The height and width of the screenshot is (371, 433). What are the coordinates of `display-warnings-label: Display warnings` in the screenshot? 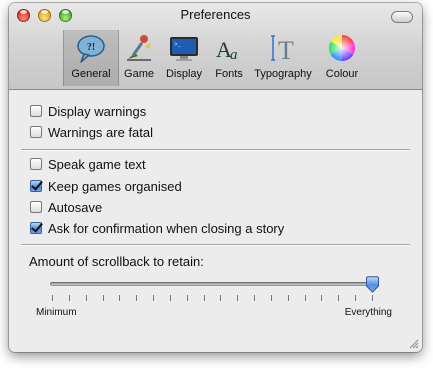 It's located at (97, 111).